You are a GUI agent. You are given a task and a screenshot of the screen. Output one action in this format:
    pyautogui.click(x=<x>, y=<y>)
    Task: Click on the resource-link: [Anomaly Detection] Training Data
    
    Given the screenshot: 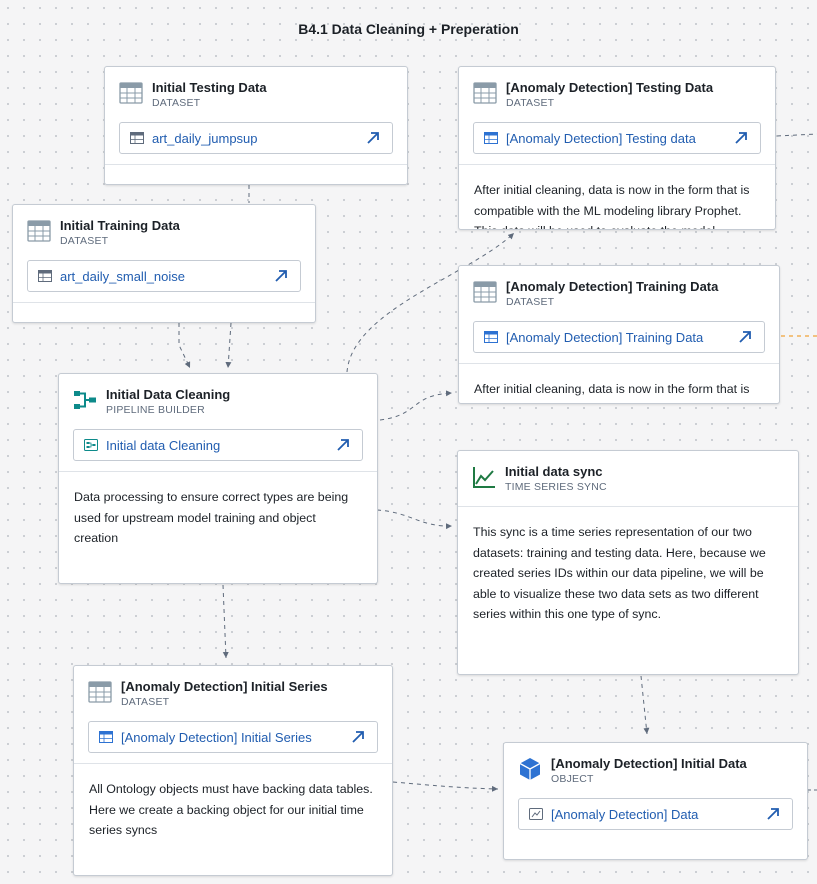 What is the action you would take?
    pyautogui.click(x=619, y=337)
    